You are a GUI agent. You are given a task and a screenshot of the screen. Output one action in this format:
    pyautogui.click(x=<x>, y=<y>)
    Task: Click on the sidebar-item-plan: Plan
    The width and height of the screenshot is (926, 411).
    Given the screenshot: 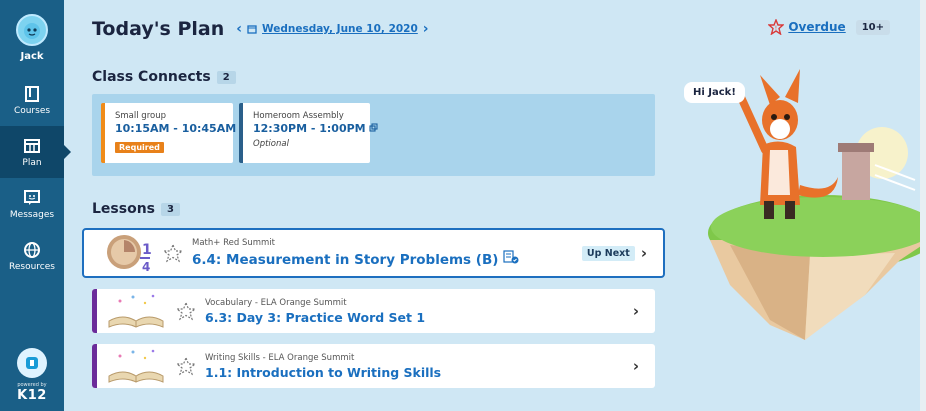 What is the action you would take?
    pyautogui.click(x=35, y=152)
    